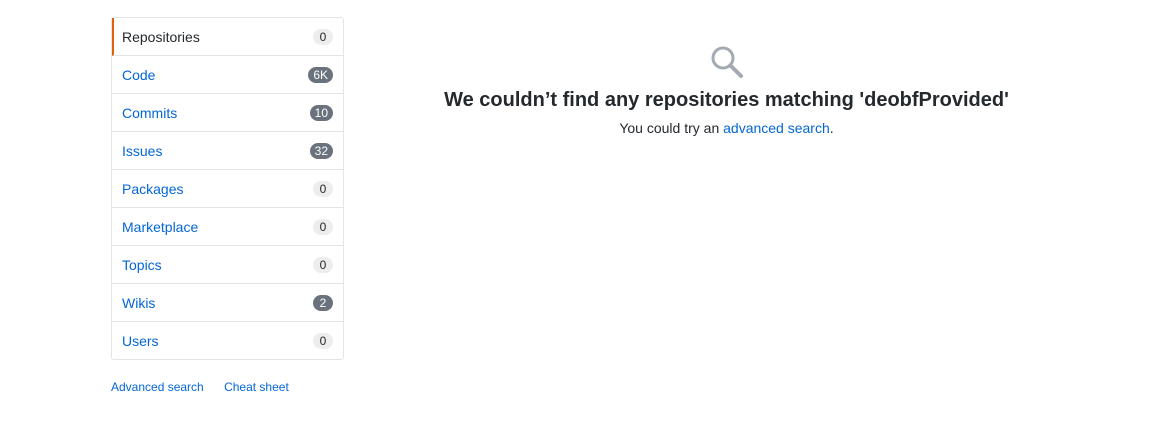 The width and height of the screenshot is (1159, 434). I want to click on menu-item-commits: Commits 10, so click(227, 113).